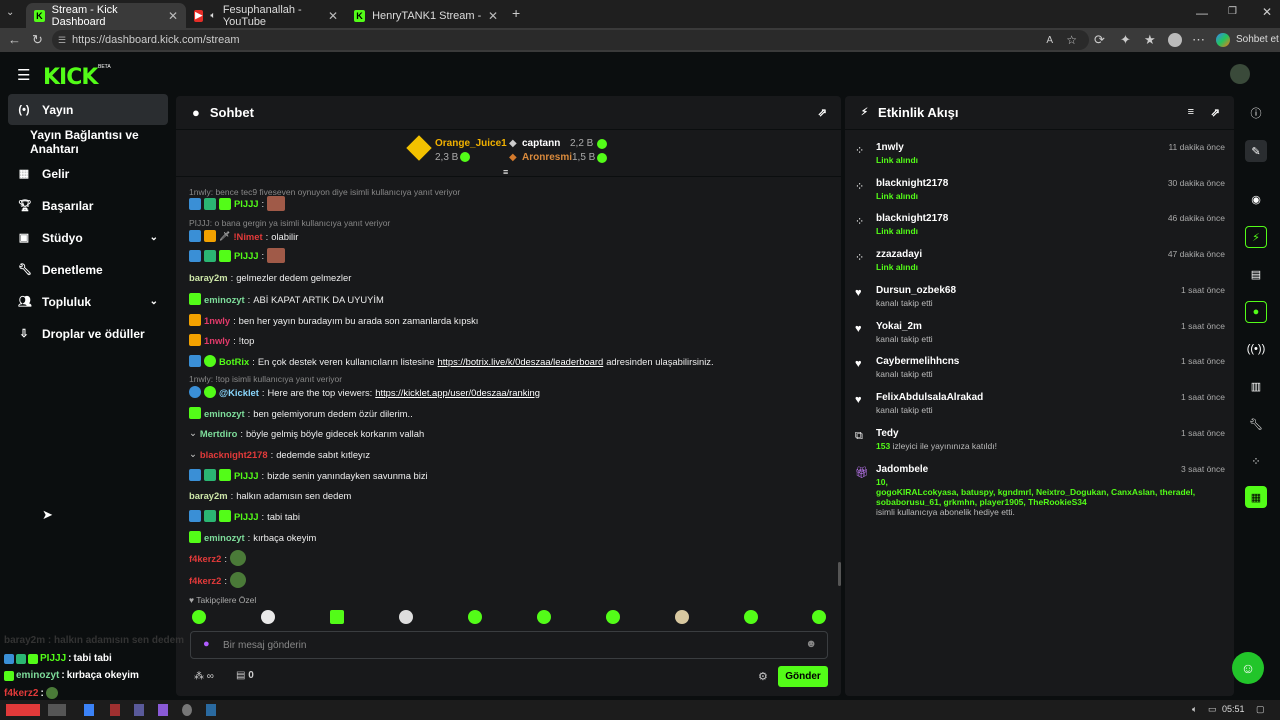  What do you see at coordinates (88, 173) in the screenshot?
I see `sidebar-item-gelir: ▦ Gelir` at bounding box center [88, 173].